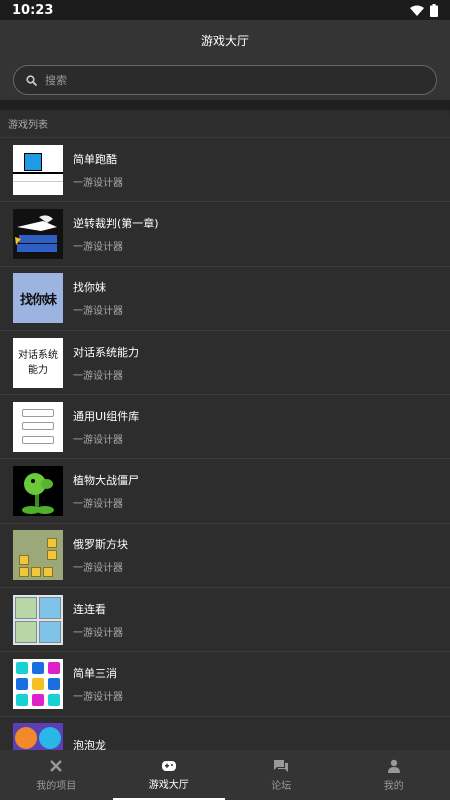 The image size is (450, 800). What do you see at coordinates (95, 159) in the screenshot?
I see `item-title: 简单跑酷` at bounding box center [95, 159].